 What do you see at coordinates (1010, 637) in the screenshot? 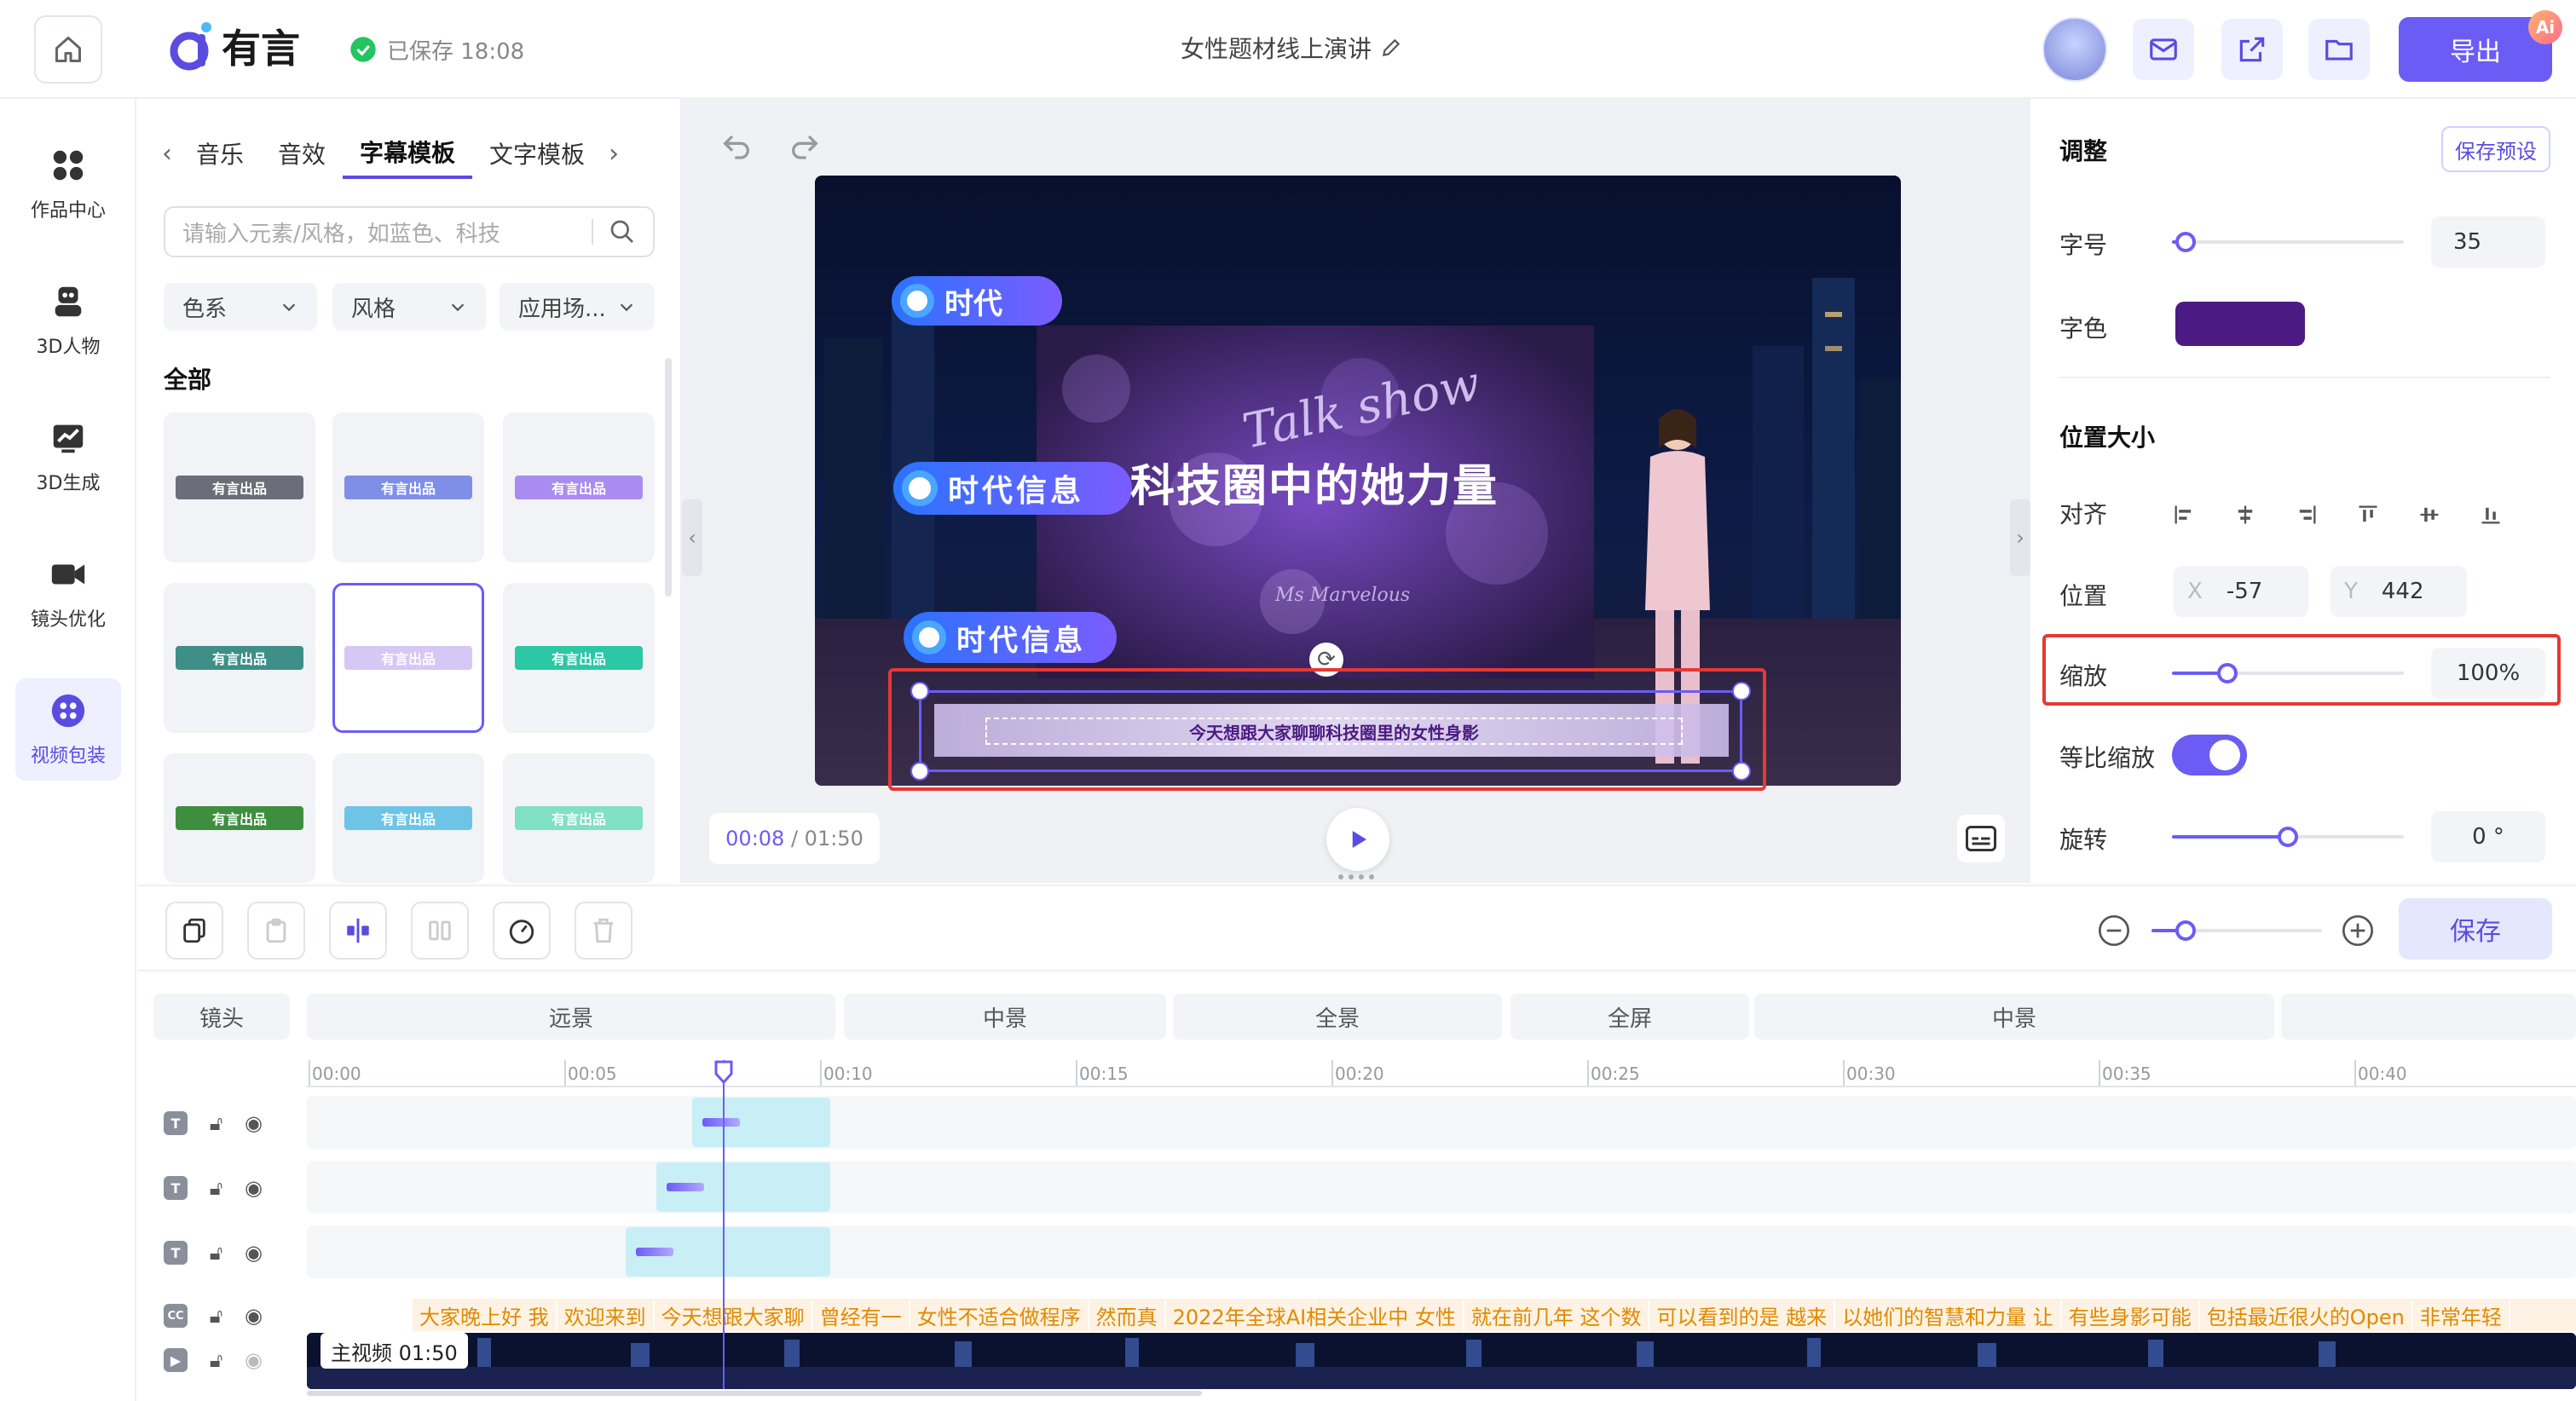
I see `caption-tag-3: 时代信息` at bounding box center [1010, 637].